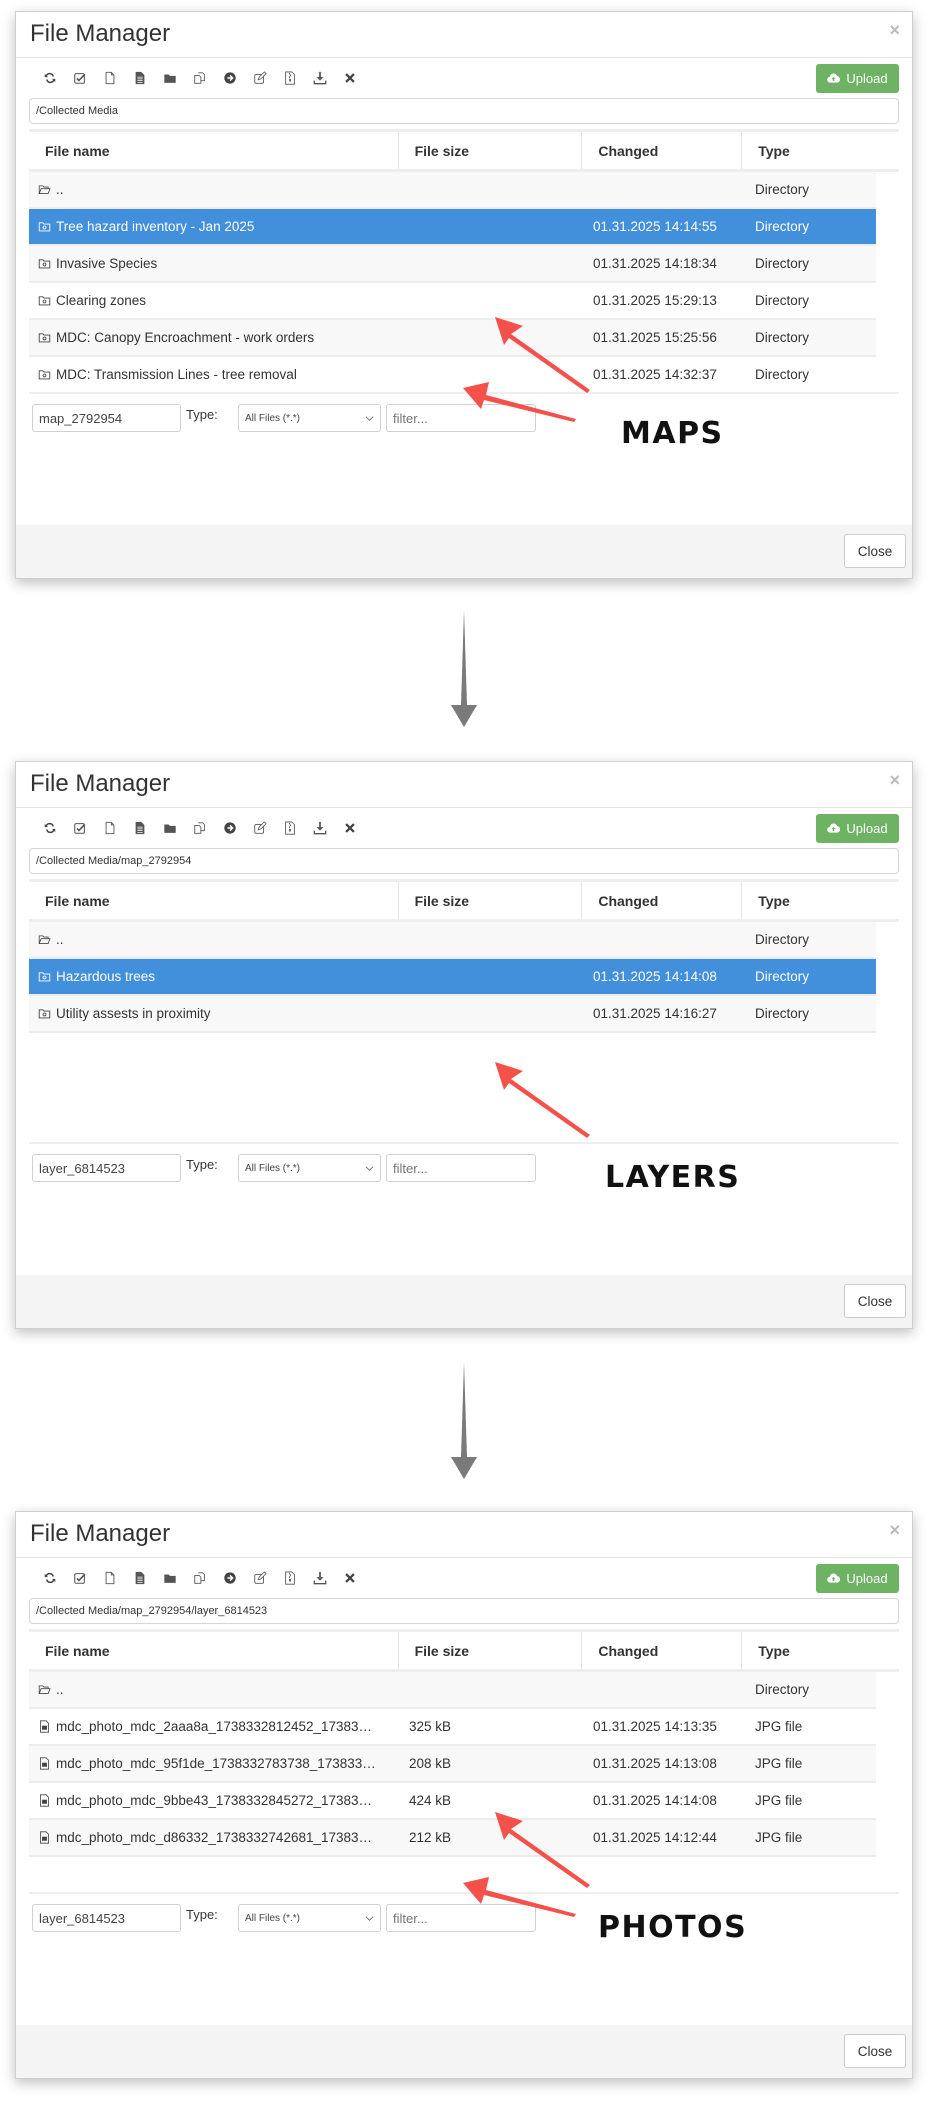 The image size is (928, 2107). I want to click on delete-icon, so click(350, 828).